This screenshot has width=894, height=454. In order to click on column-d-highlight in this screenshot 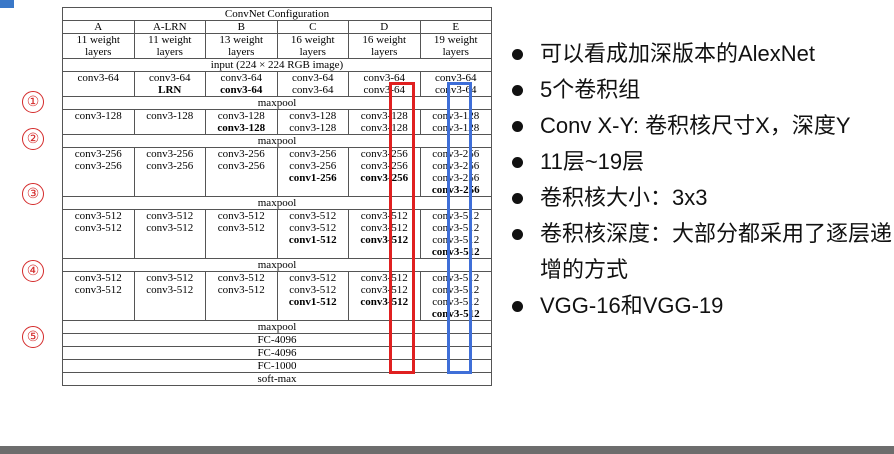, I will do `click(402, 228)`.